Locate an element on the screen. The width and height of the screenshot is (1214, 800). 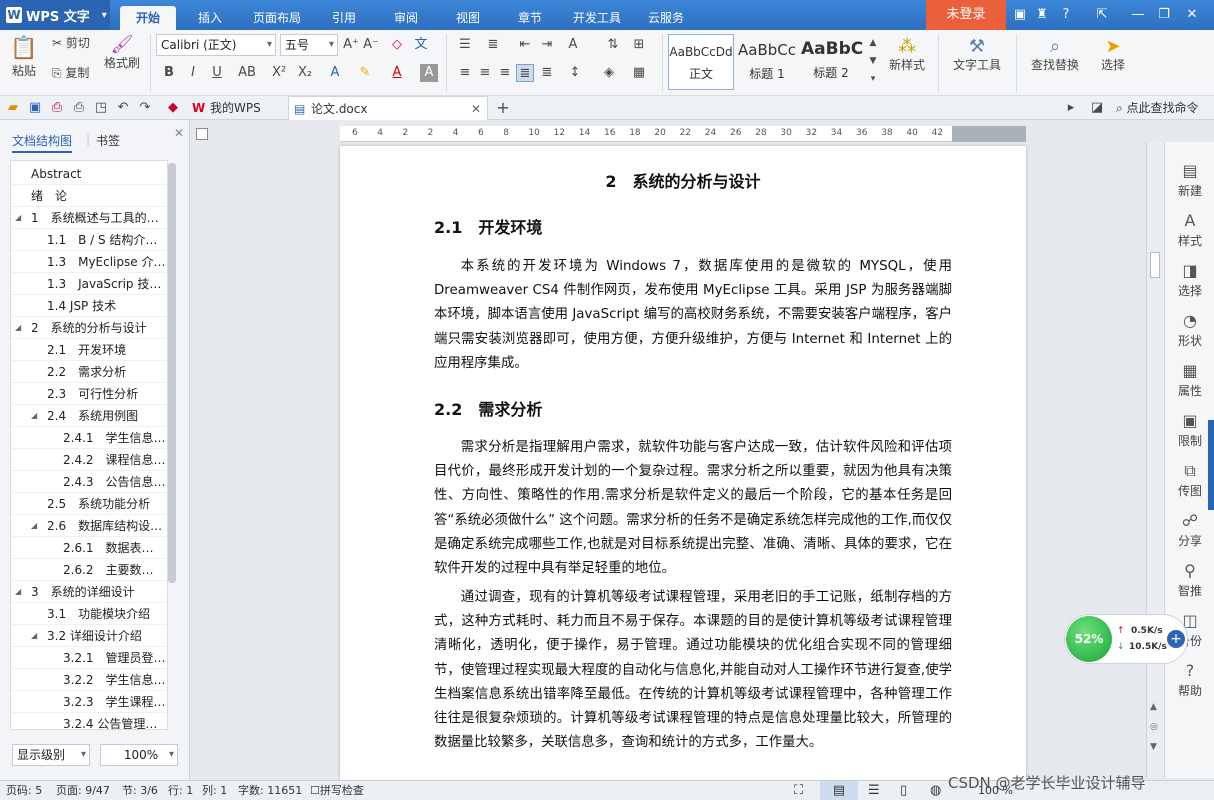
tab-view: 视图 is located at coordinates (468, 18).